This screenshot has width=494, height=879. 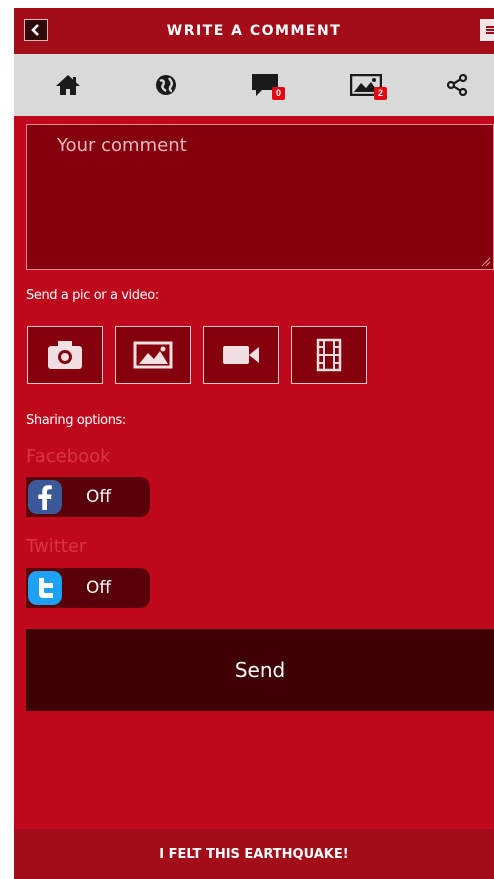 What do you see at coordinates (122, 145) in the screenshot?
I see `comment-placeholder: Your comment` at bounding box center [122, 145].